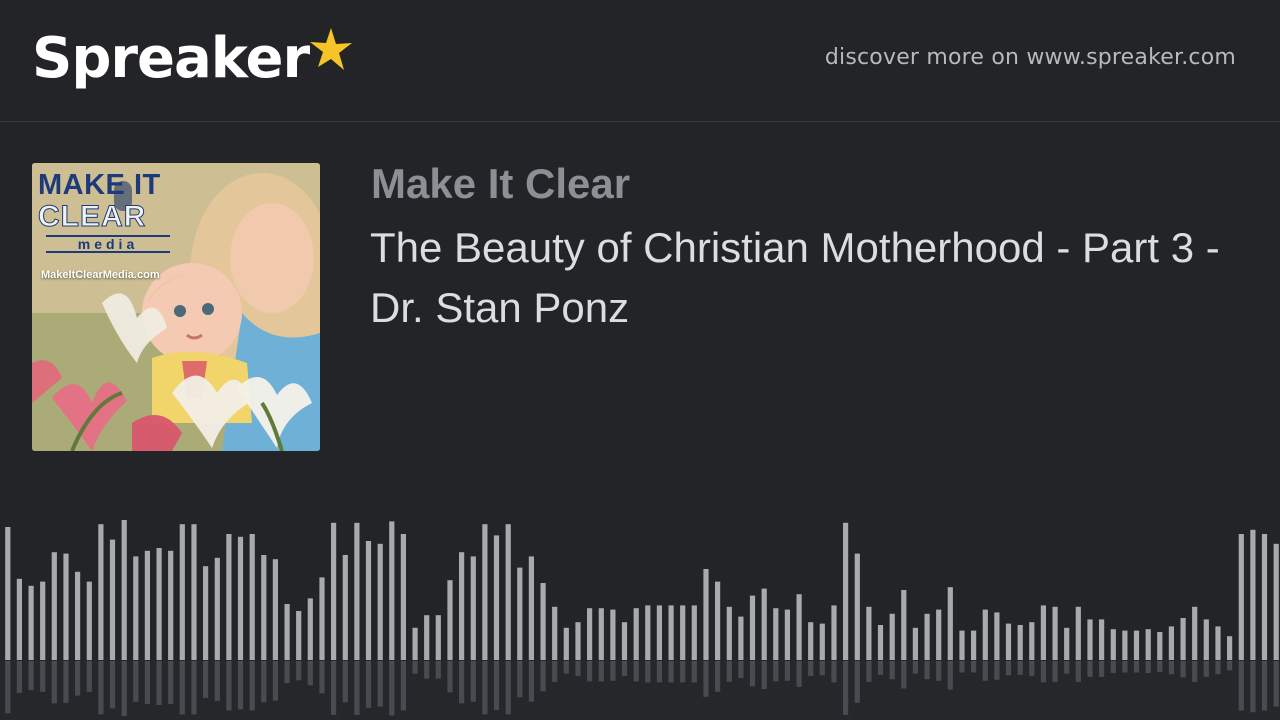  Describe the element at coordinates (99, 185) in the screenshot. I see `cover-brand-line-1: MAKE IT` at that location.